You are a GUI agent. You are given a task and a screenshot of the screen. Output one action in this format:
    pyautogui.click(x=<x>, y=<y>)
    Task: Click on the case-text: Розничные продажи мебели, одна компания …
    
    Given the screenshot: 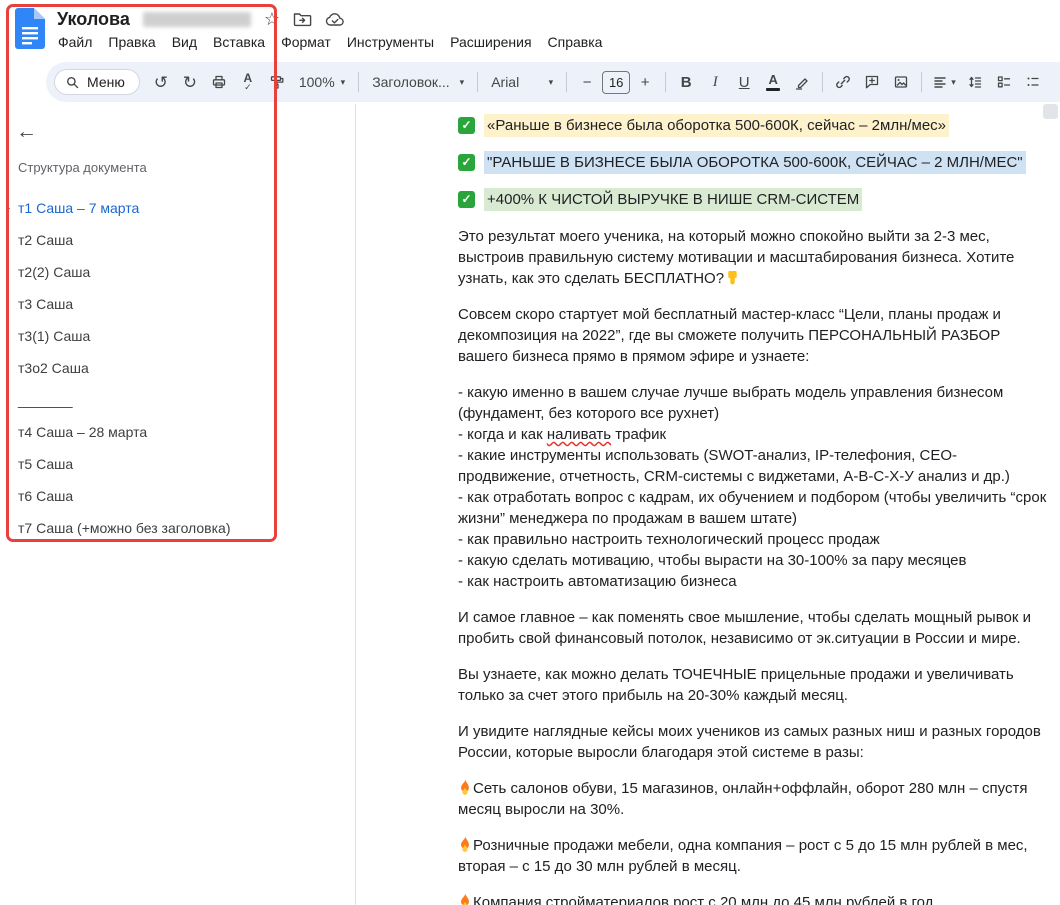 What is the action you would take?
    pyautogui.click(x=743, y=856)
    